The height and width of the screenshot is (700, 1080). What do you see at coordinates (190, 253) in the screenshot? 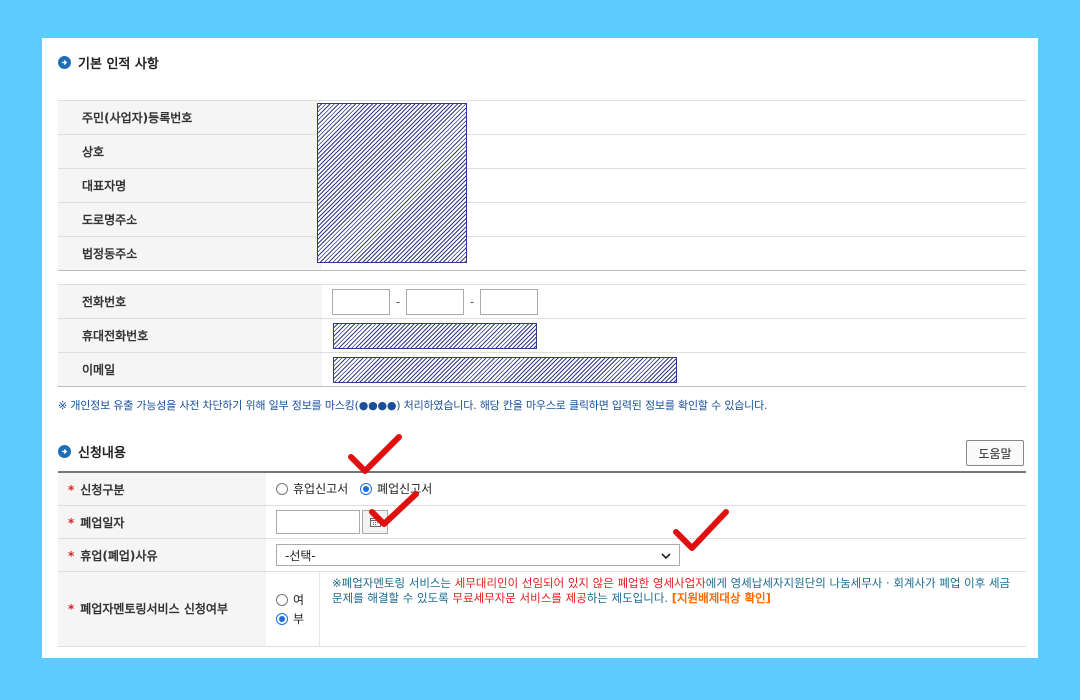
I see `info-label: 법정동주소` at bounding box center [190, 253].